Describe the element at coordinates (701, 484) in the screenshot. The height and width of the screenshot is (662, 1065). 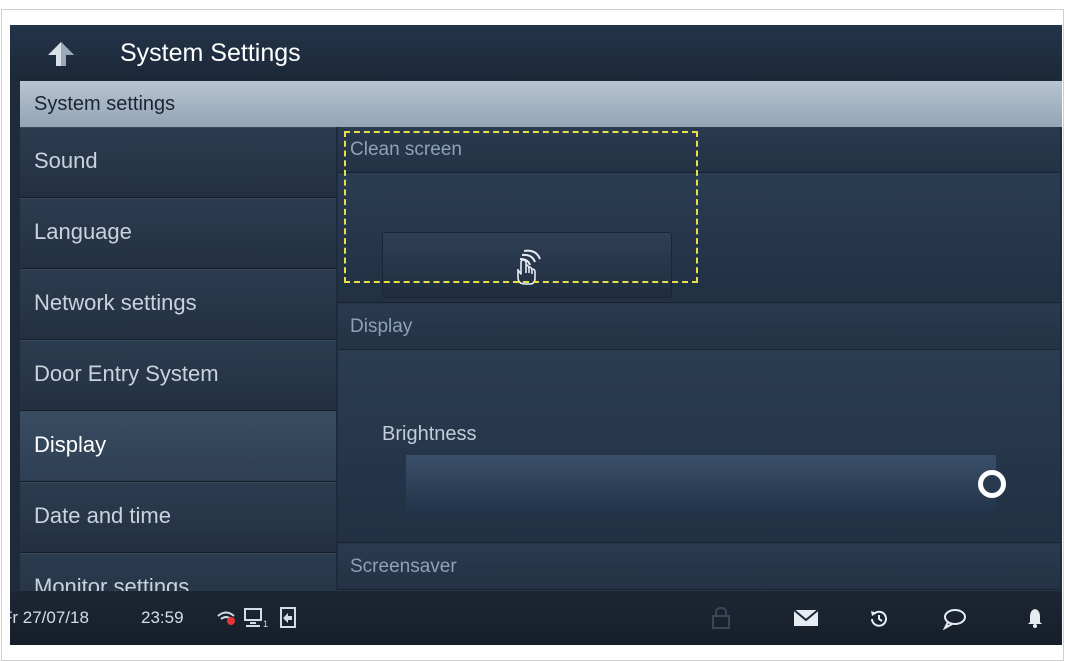
I see `brightness-slider-track` at that location.